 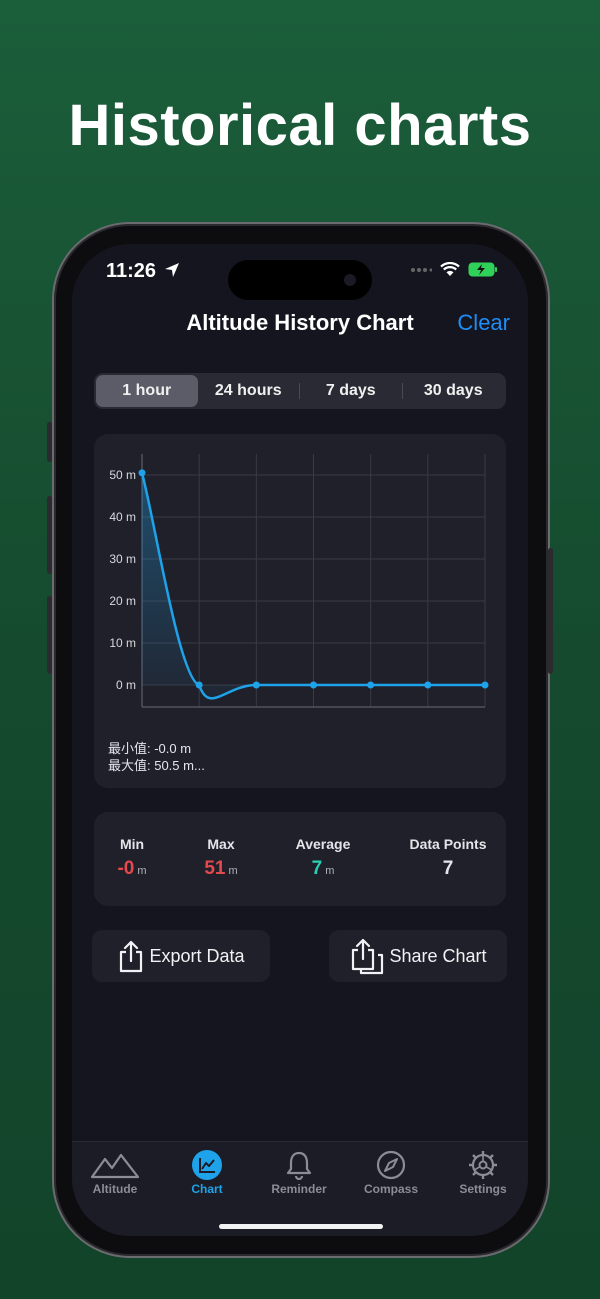 I want to click on stat-max-value-row: 51 m, so click(x=221, y=869).